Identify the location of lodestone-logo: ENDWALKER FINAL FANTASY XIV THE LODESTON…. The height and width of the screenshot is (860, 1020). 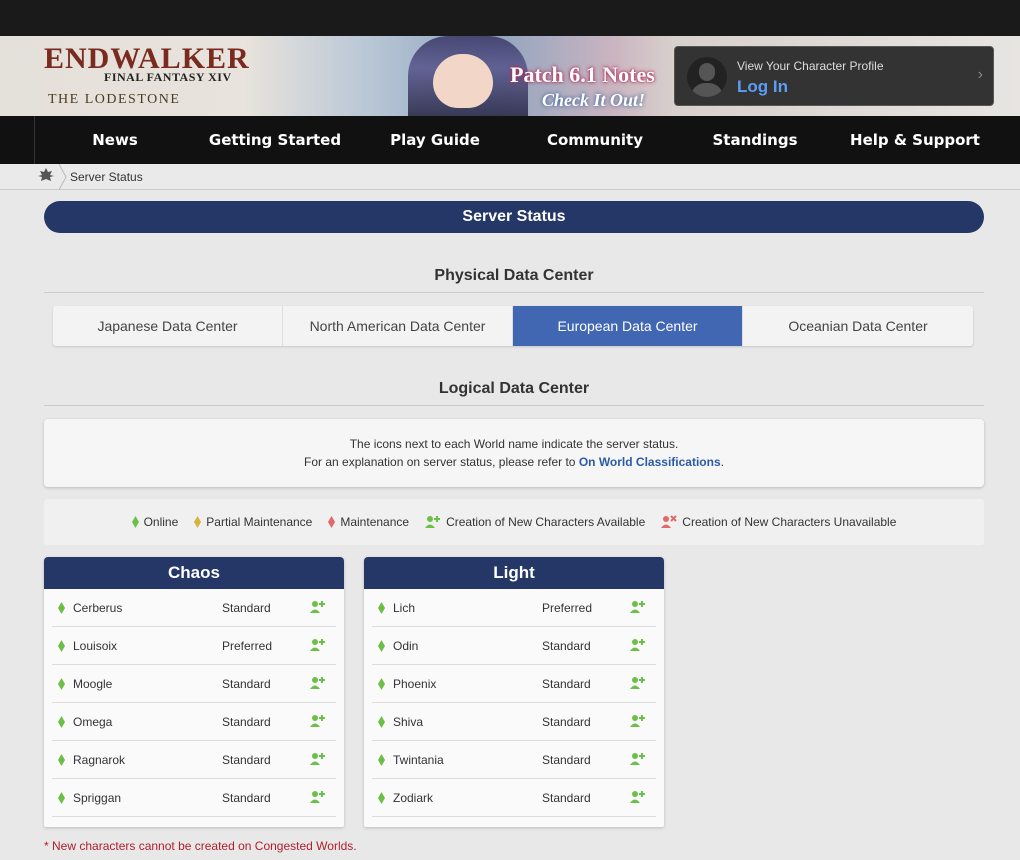
(149, 76).